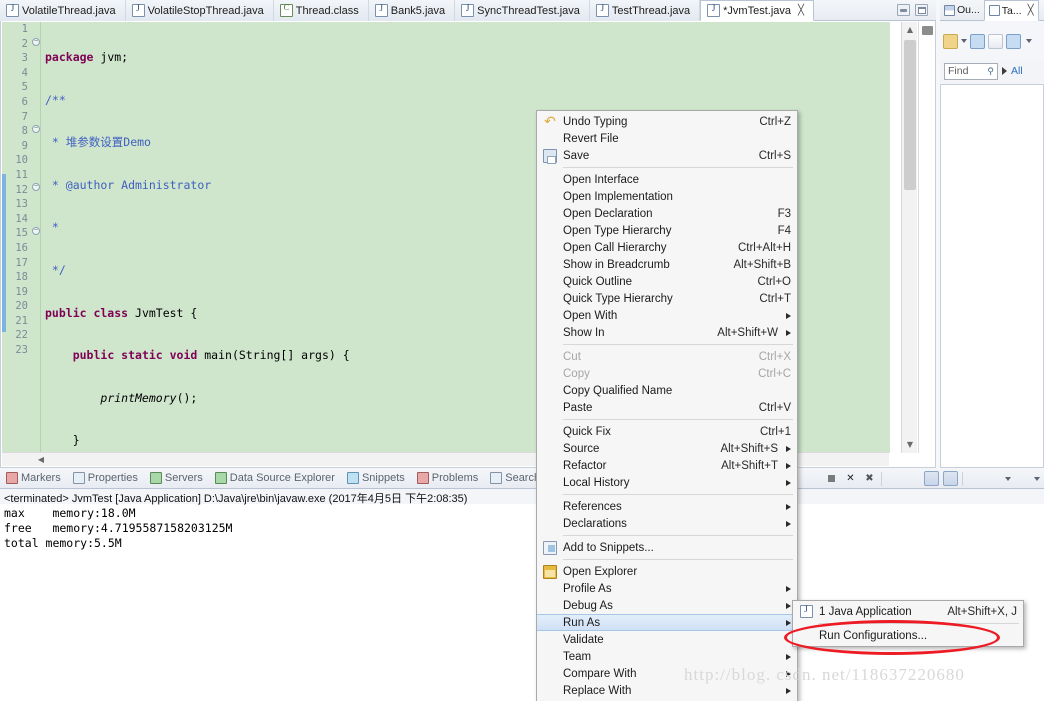 The width and height of the screenshot is (1044, 701). Describe the element at coordinates (893, 478) in the screenshot. I see `clear-console-icon` at that location.